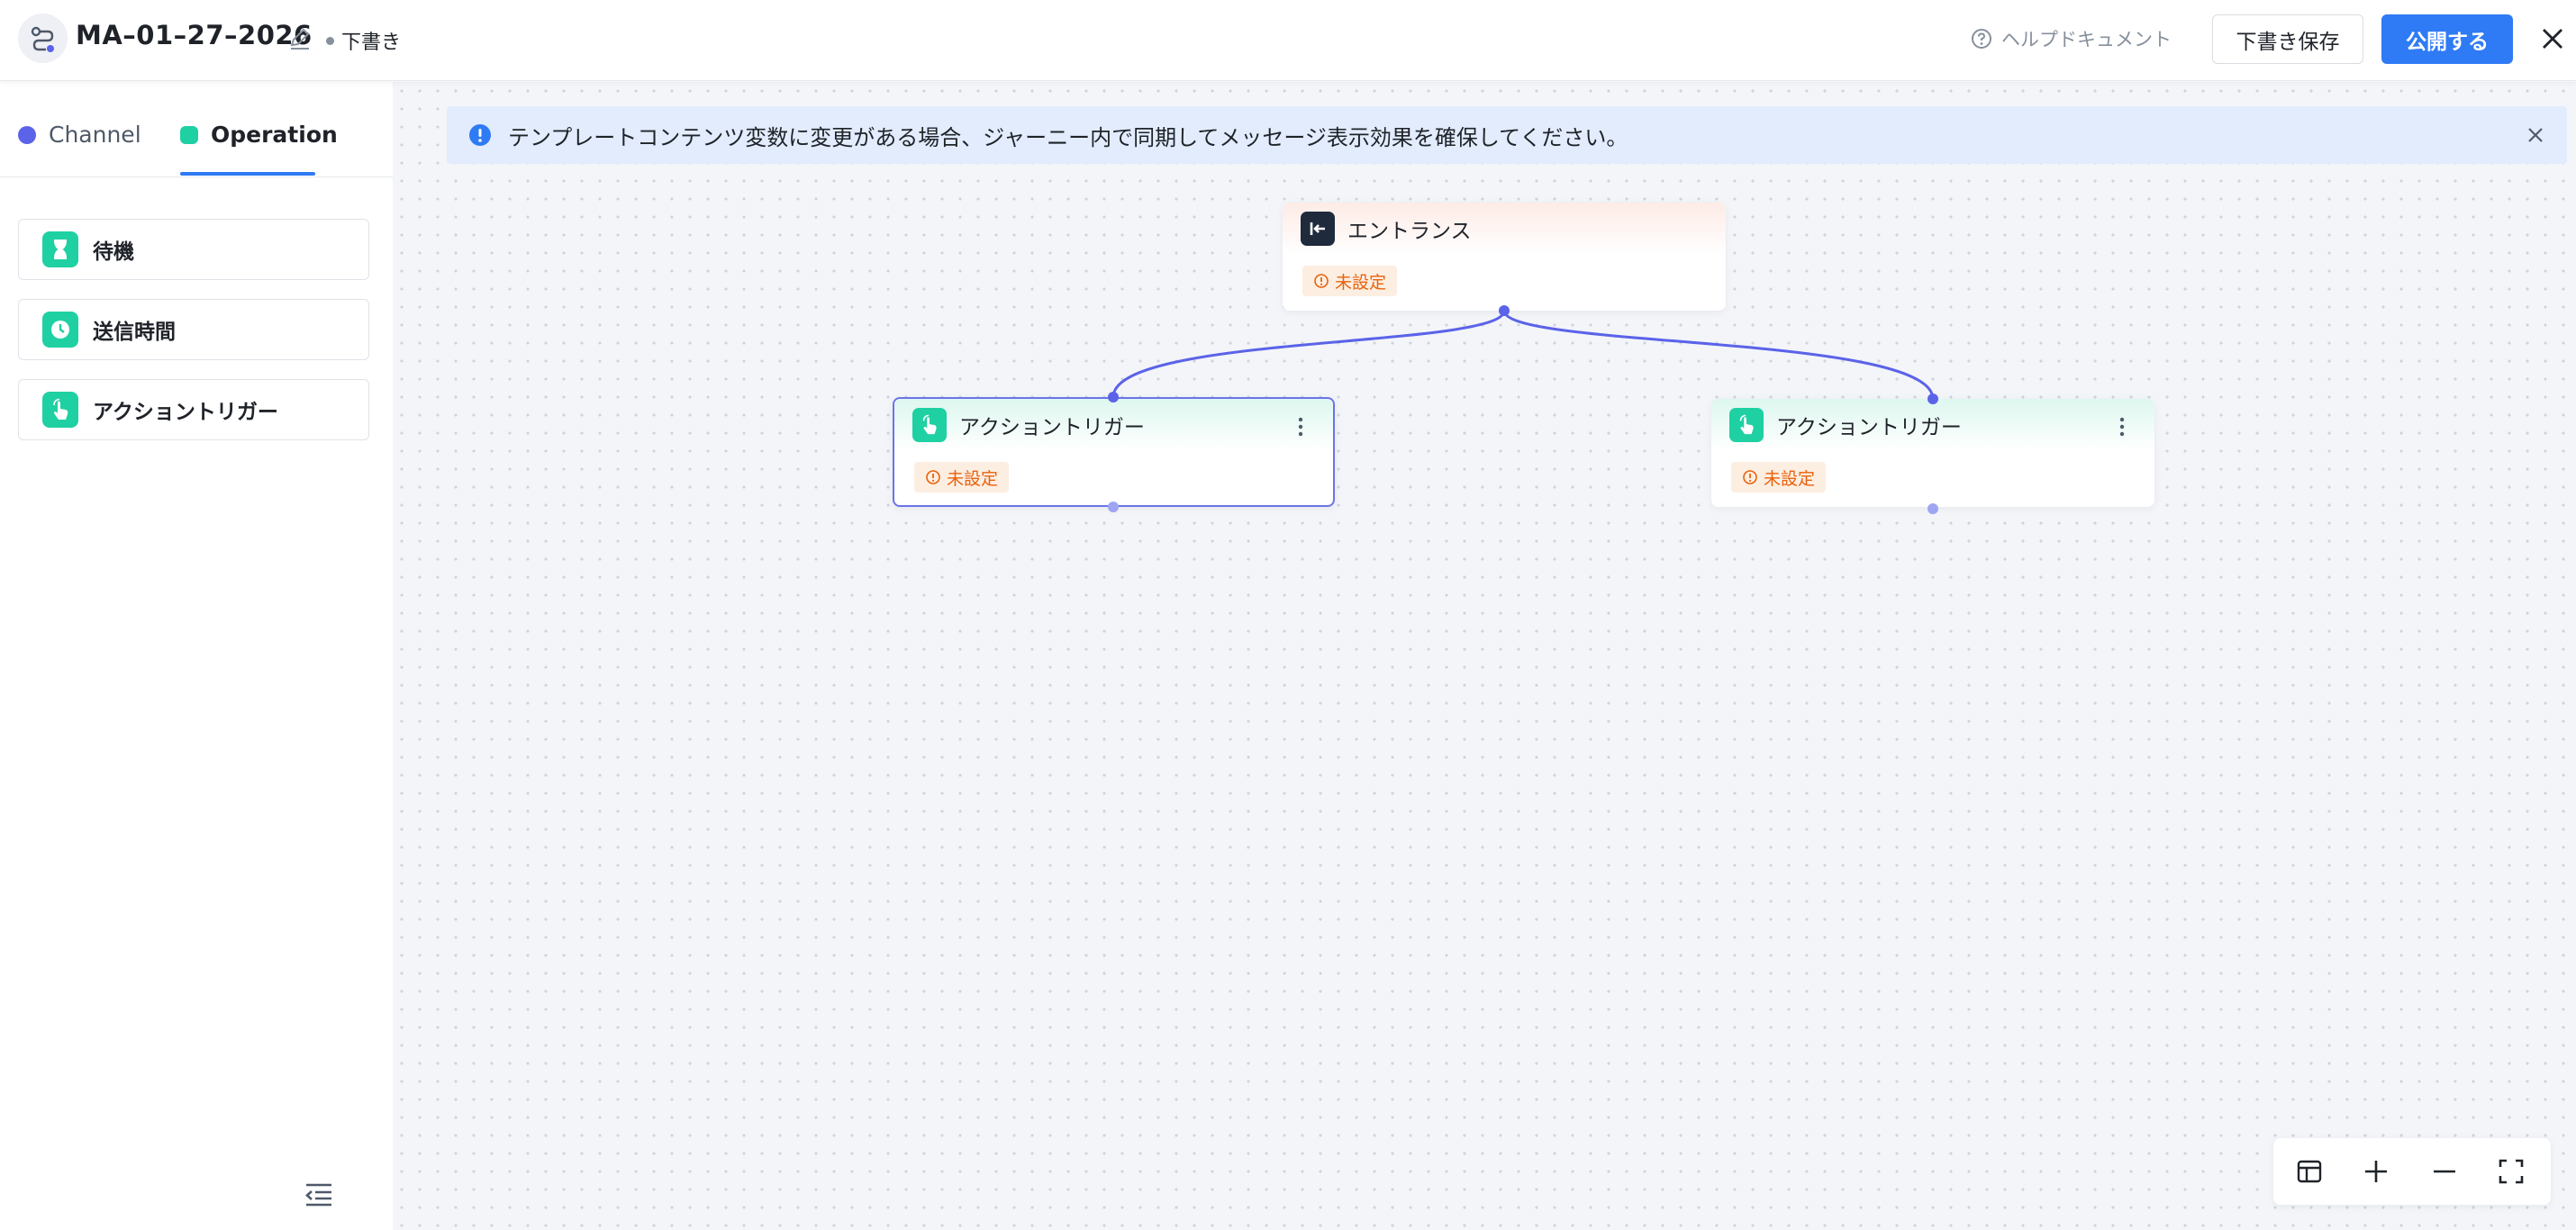 This screenshot has width=2576, height=1230. Describe the element at coordinates (319, 1195) in the screenshot. I see `collapse-sidebar-icon` at that location.